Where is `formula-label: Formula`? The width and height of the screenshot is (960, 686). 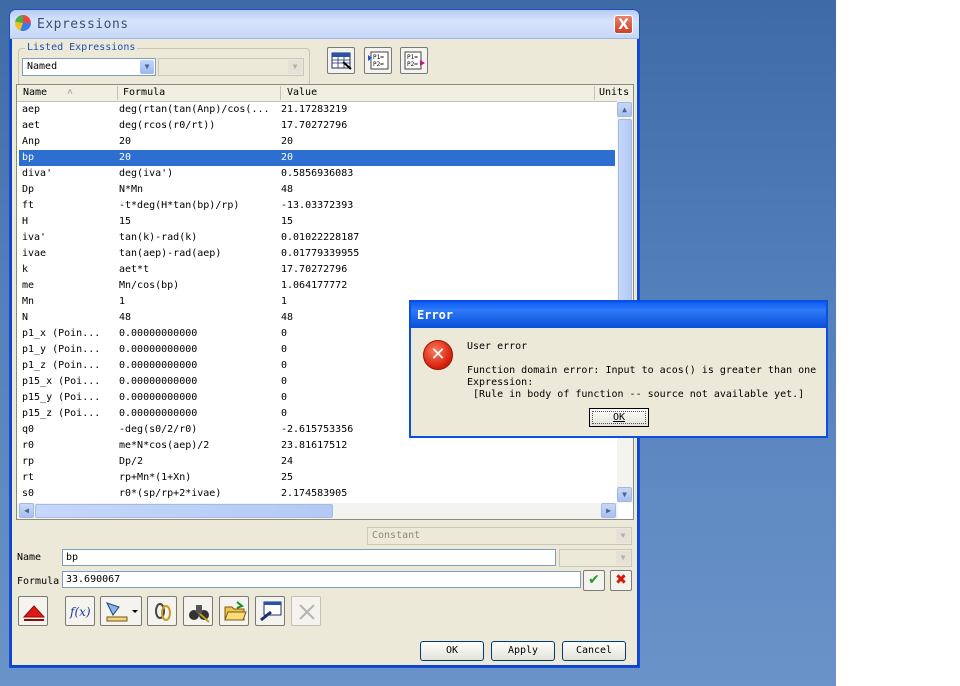
formula-label: Formula is located at coordinates (38, 581).